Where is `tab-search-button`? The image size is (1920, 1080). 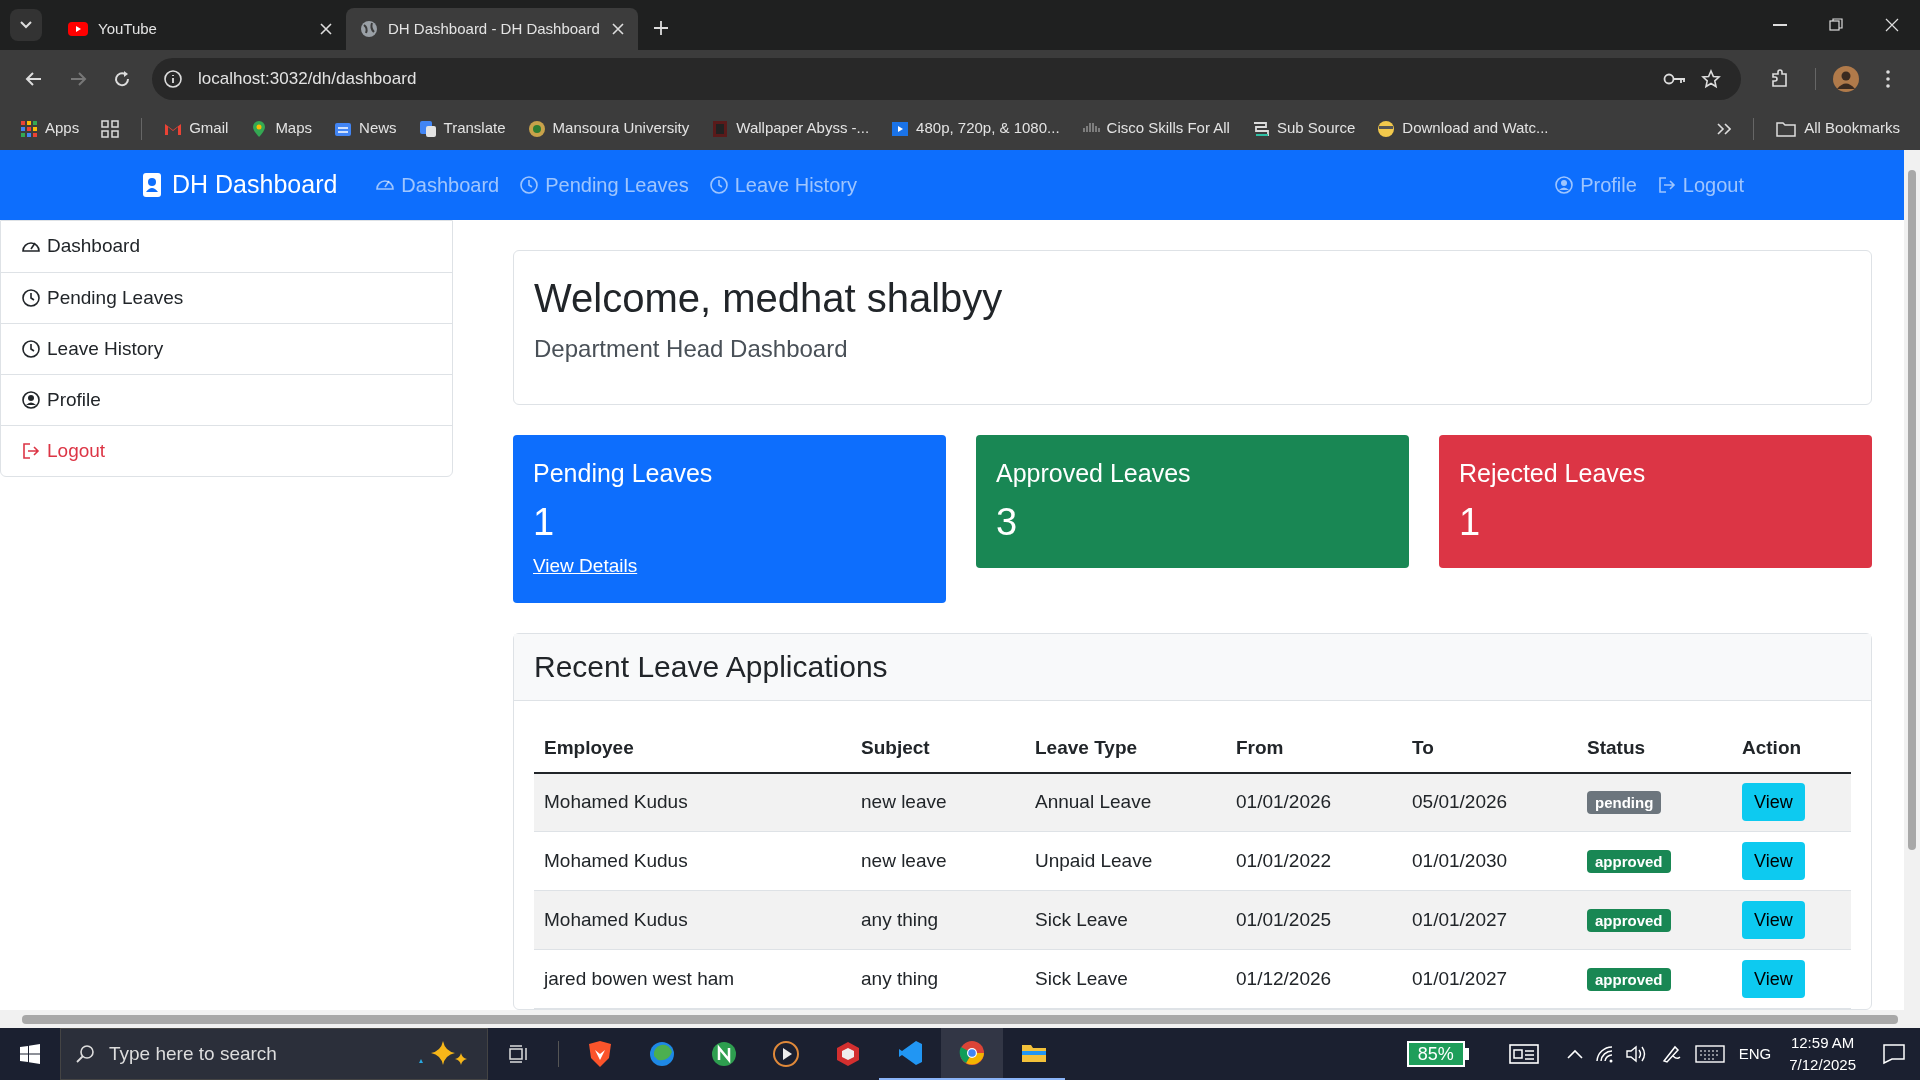 tab-search-button is located at coordinates (26, 25).